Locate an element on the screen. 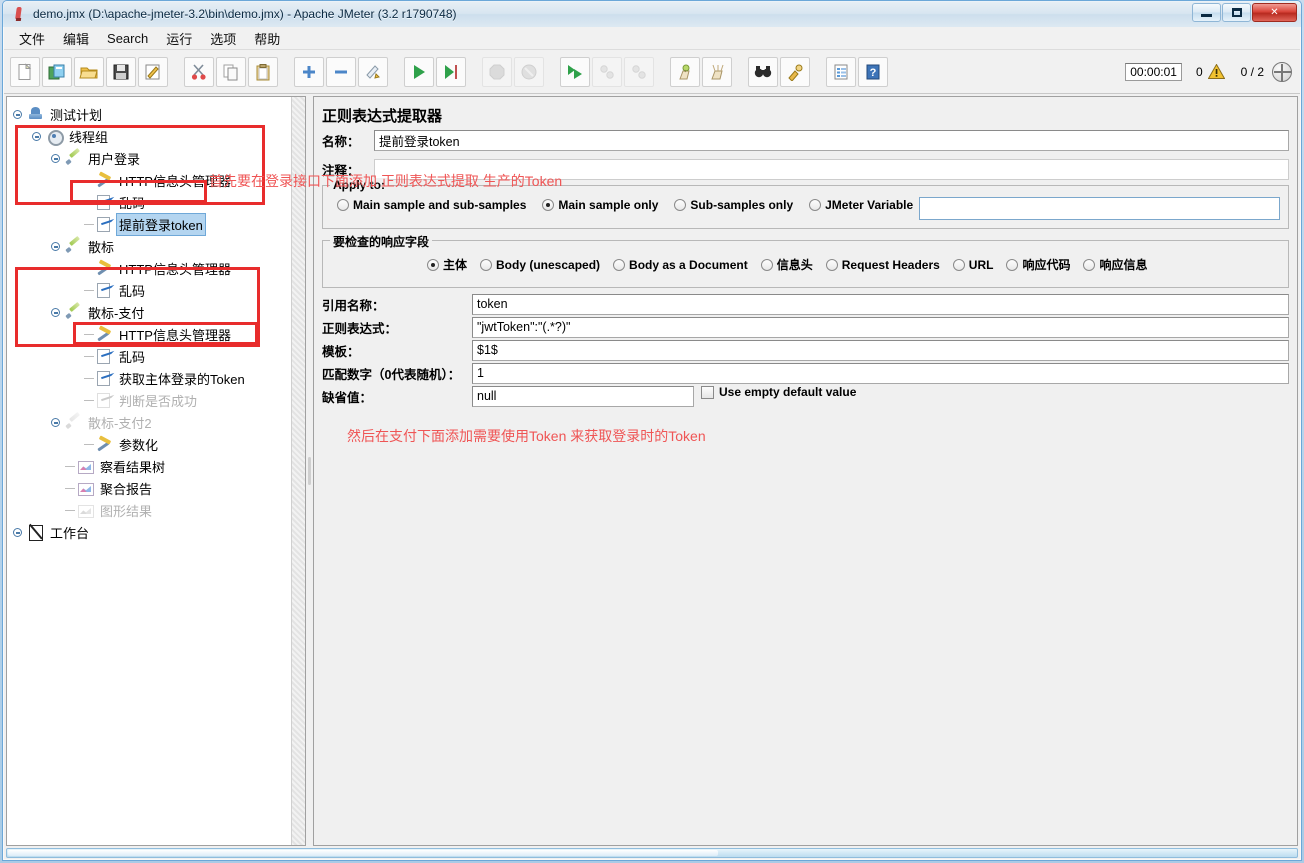 This screenshot has height=863, width=1304. tree-node-luanma-1: 乱码 is located at coordinates (152, 202).